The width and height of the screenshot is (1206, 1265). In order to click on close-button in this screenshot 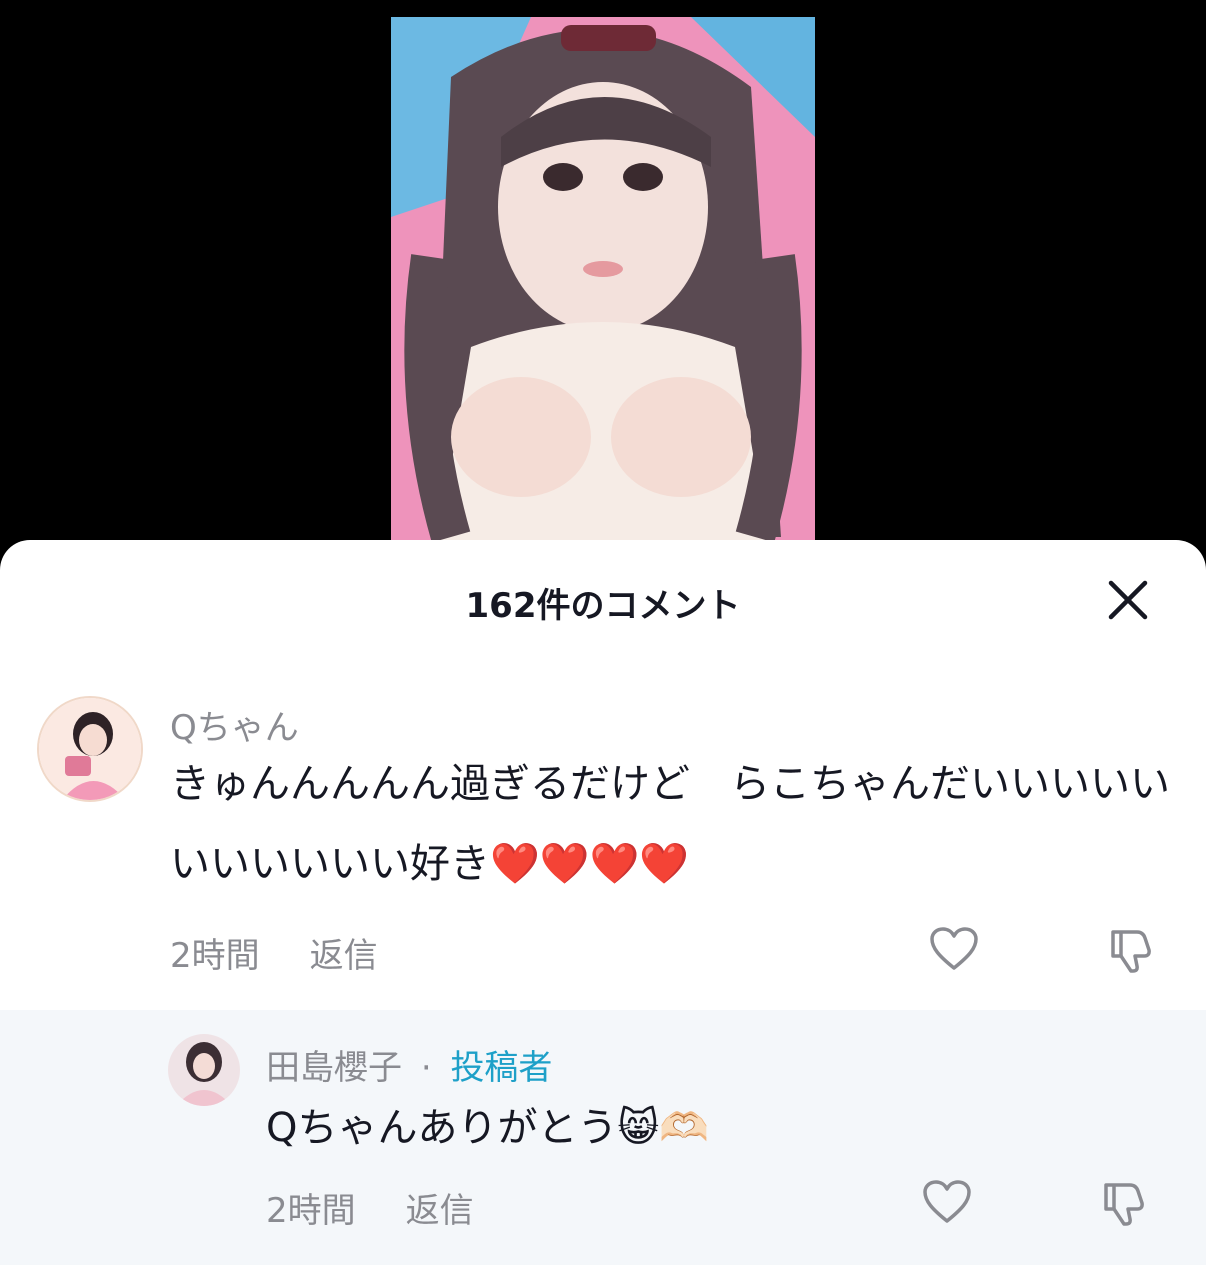, I will do `click(1128, 600)`.